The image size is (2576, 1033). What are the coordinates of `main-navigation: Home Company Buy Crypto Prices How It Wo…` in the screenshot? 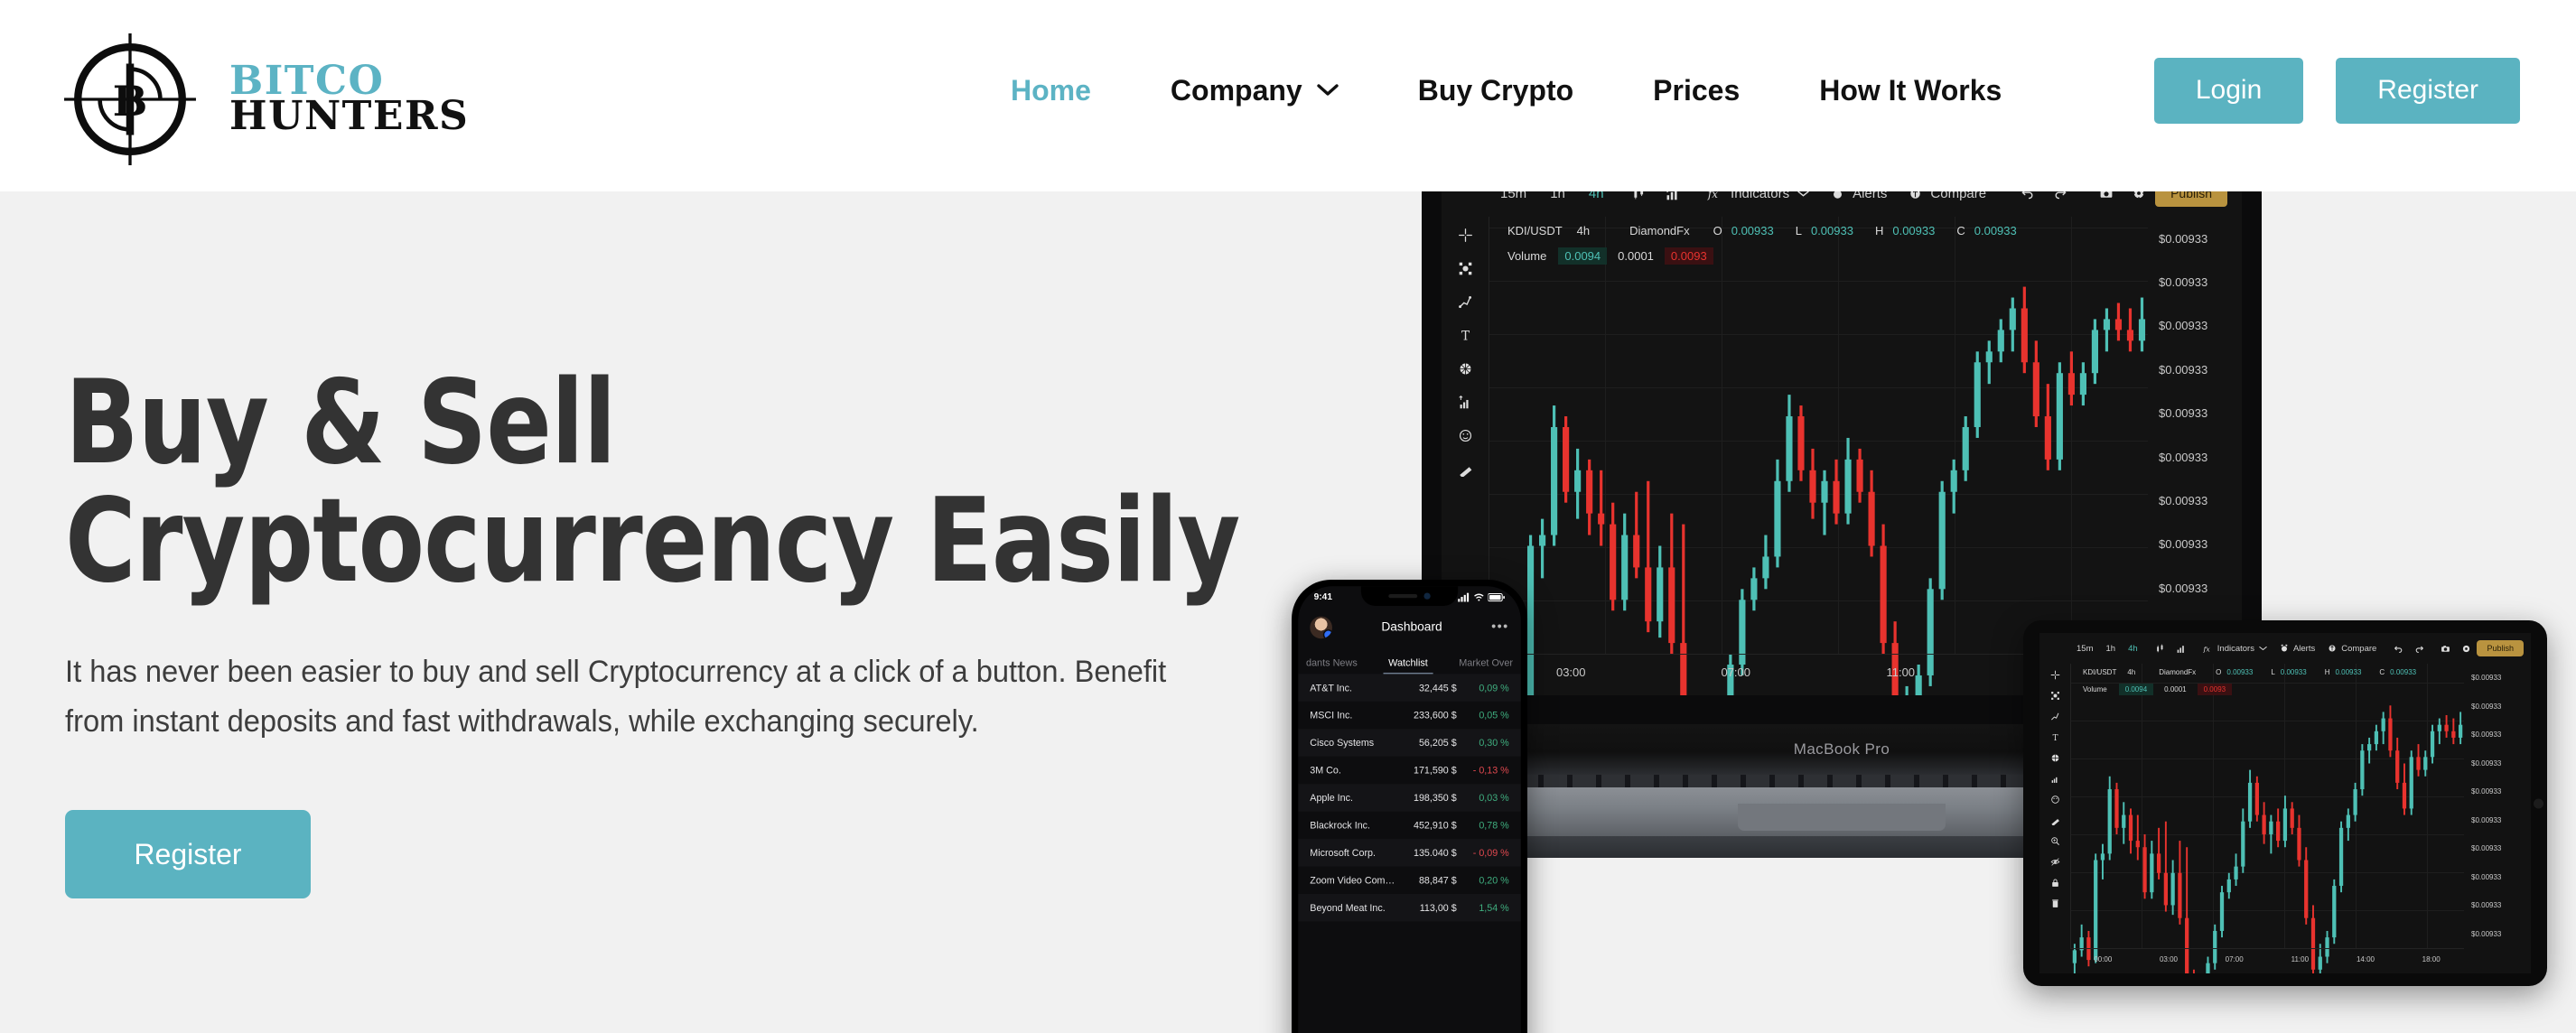 It's located at (1506, 91).